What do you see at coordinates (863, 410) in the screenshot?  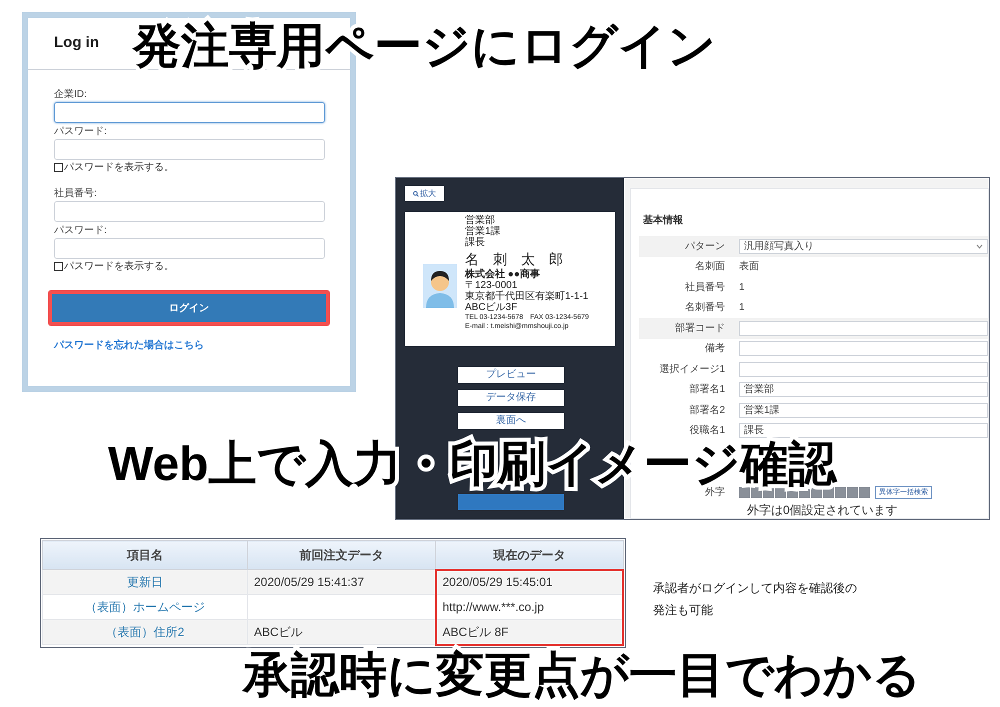 I see `input-field: 営業1課` at bounding box center [863, 410].